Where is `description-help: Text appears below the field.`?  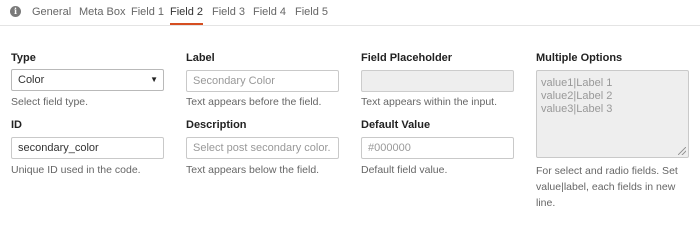 description-help: Text appears below the field. is located at coordinates (253, 170).